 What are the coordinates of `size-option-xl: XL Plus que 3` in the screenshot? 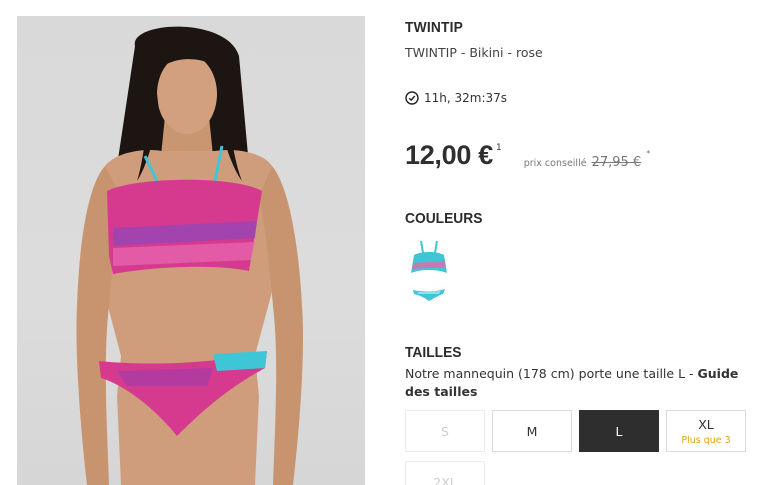 It's located at (706, 431).